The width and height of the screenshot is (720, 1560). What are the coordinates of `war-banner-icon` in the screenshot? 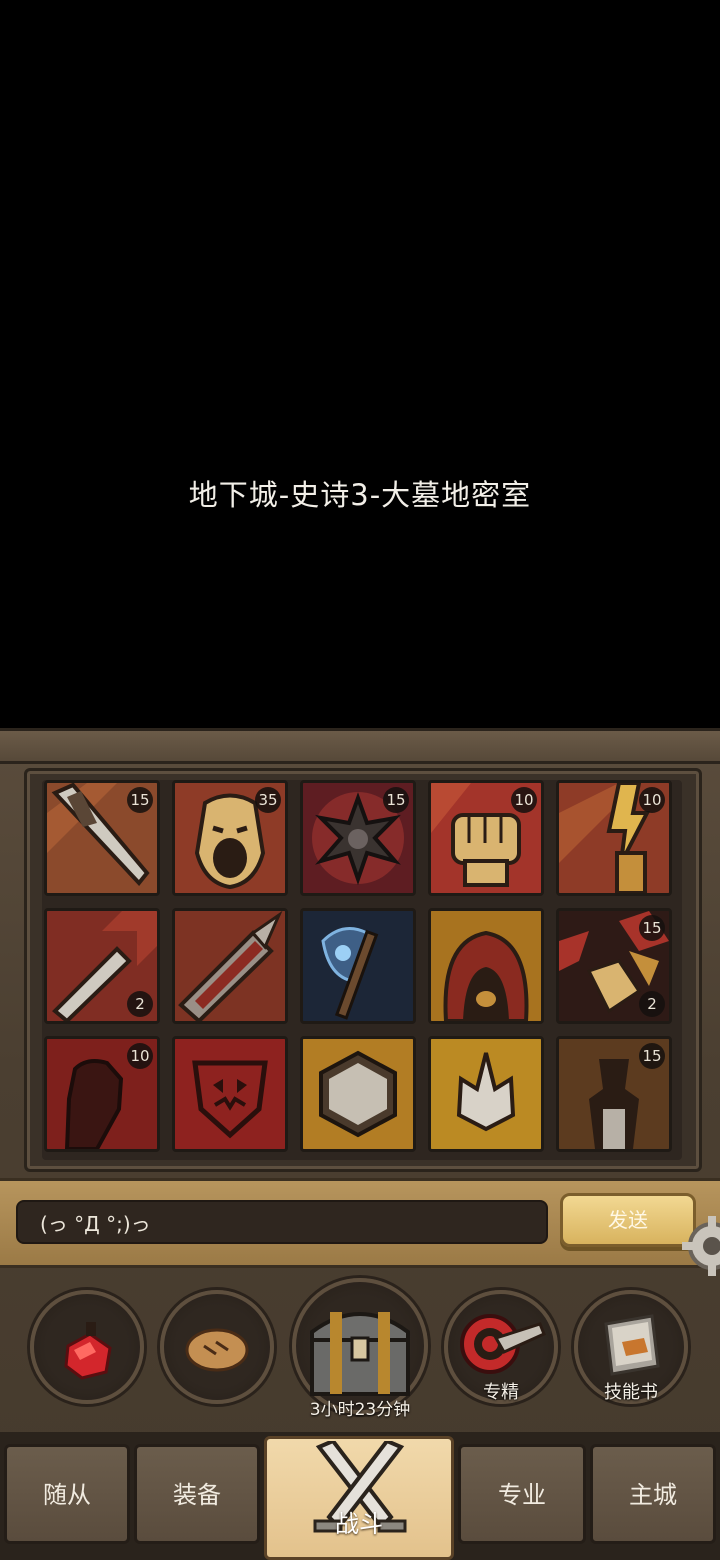 It's located at (230, 1094).